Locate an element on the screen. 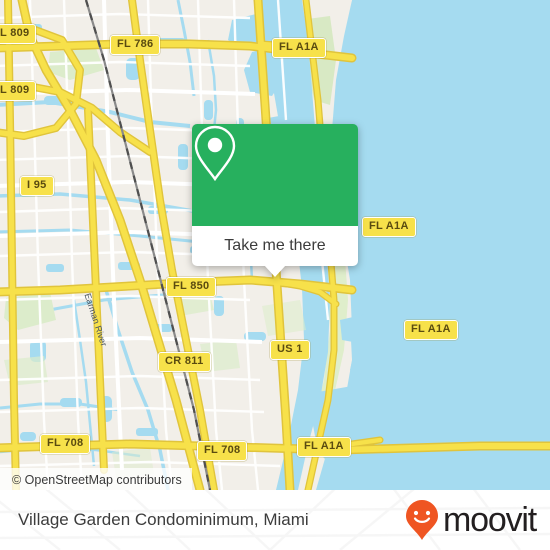 The width and height of the screenshot is (550, 550). moovit-wordmark: moovit is located at coordinates (490, 520).